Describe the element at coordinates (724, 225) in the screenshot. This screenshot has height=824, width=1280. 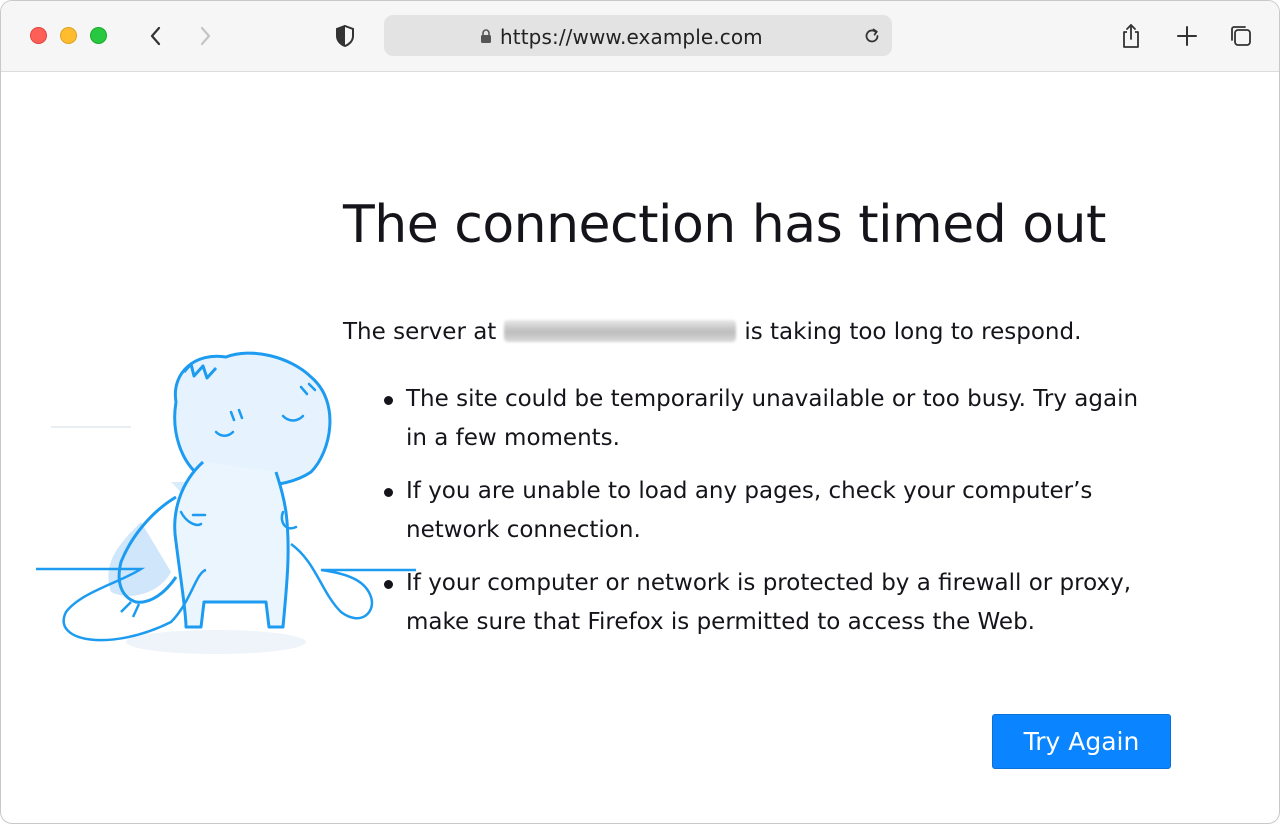
I see `page-title: The connection has timed out` at that location.